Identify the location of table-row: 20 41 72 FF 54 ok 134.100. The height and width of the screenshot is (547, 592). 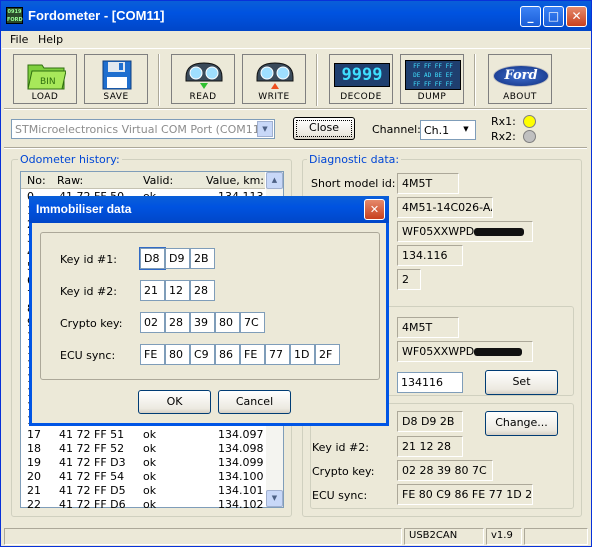
(143, 477).